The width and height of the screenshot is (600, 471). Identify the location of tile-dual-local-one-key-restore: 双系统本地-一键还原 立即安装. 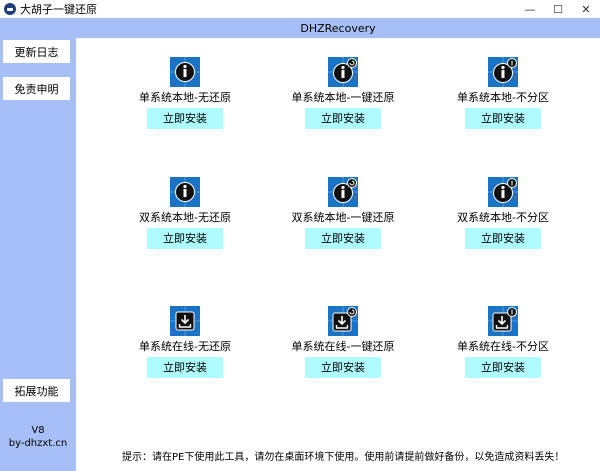
(343, 213).